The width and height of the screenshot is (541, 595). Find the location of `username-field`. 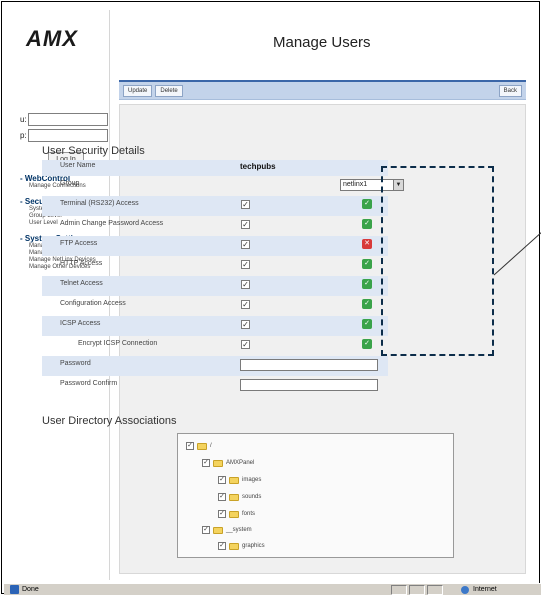

username-field is located at coordinates (68, 119).